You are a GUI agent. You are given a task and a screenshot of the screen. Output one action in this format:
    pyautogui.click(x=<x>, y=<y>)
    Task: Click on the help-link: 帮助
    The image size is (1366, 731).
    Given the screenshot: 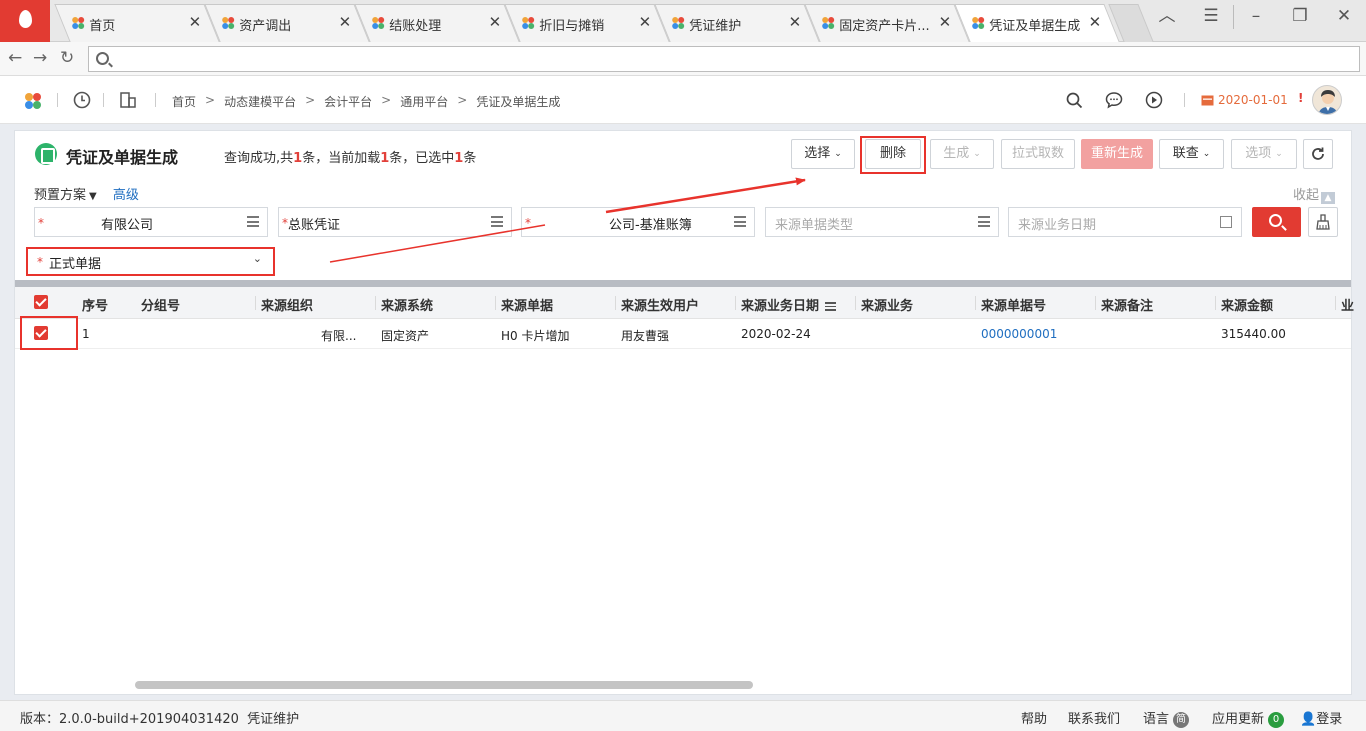 What is the action you would take?
    pyautogui.click(x=1034, y=717)
    